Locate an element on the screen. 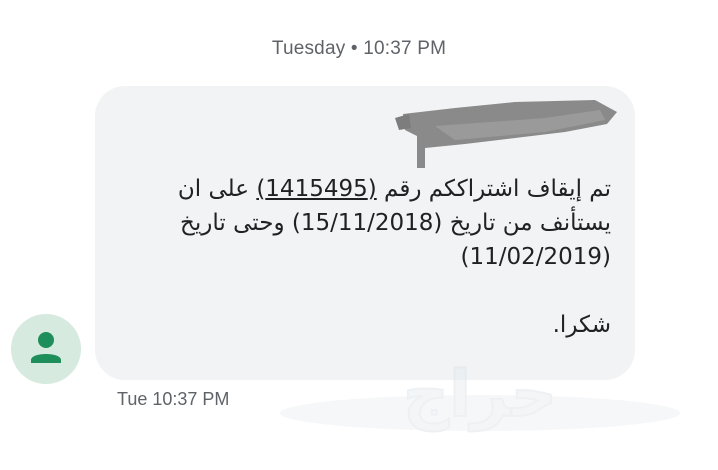 The height and width of the screenshot is (470, 718). message-text-segment: على ان is located at coordinates (217, 189).